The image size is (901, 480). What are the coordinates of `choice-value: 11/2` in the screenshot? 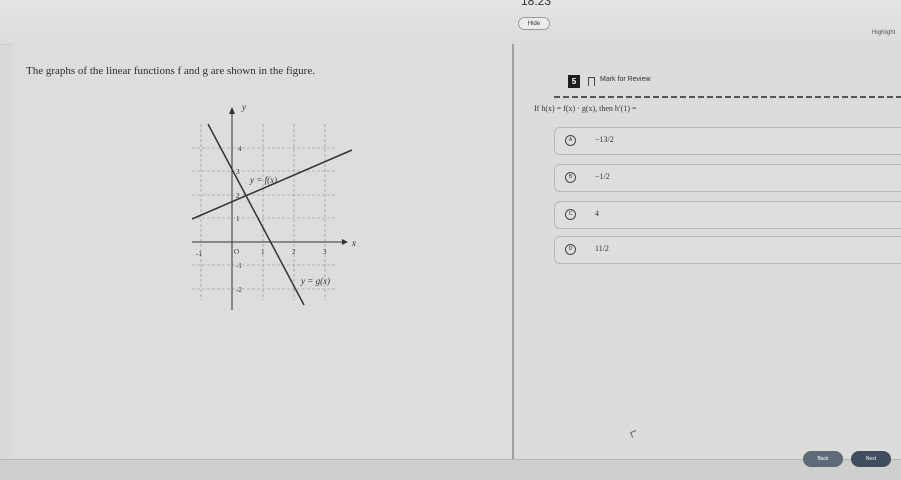 It's located at (602, 248).